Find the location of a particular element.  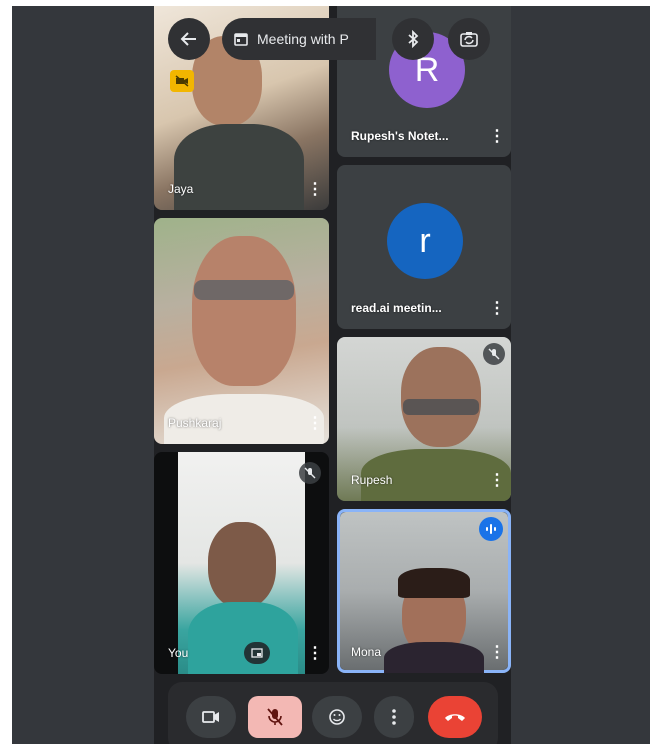

participant-name: Rupesh is located at coordinates (372, 480).